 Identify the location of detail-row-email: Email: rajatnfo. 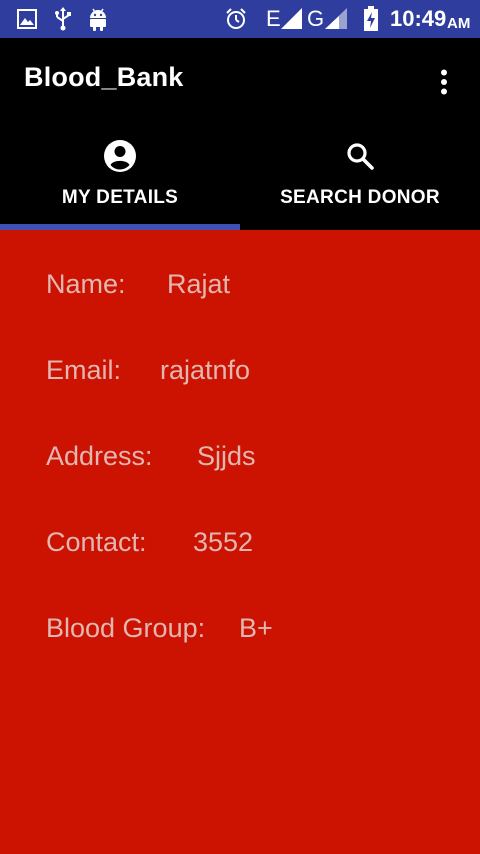
(148, 370).